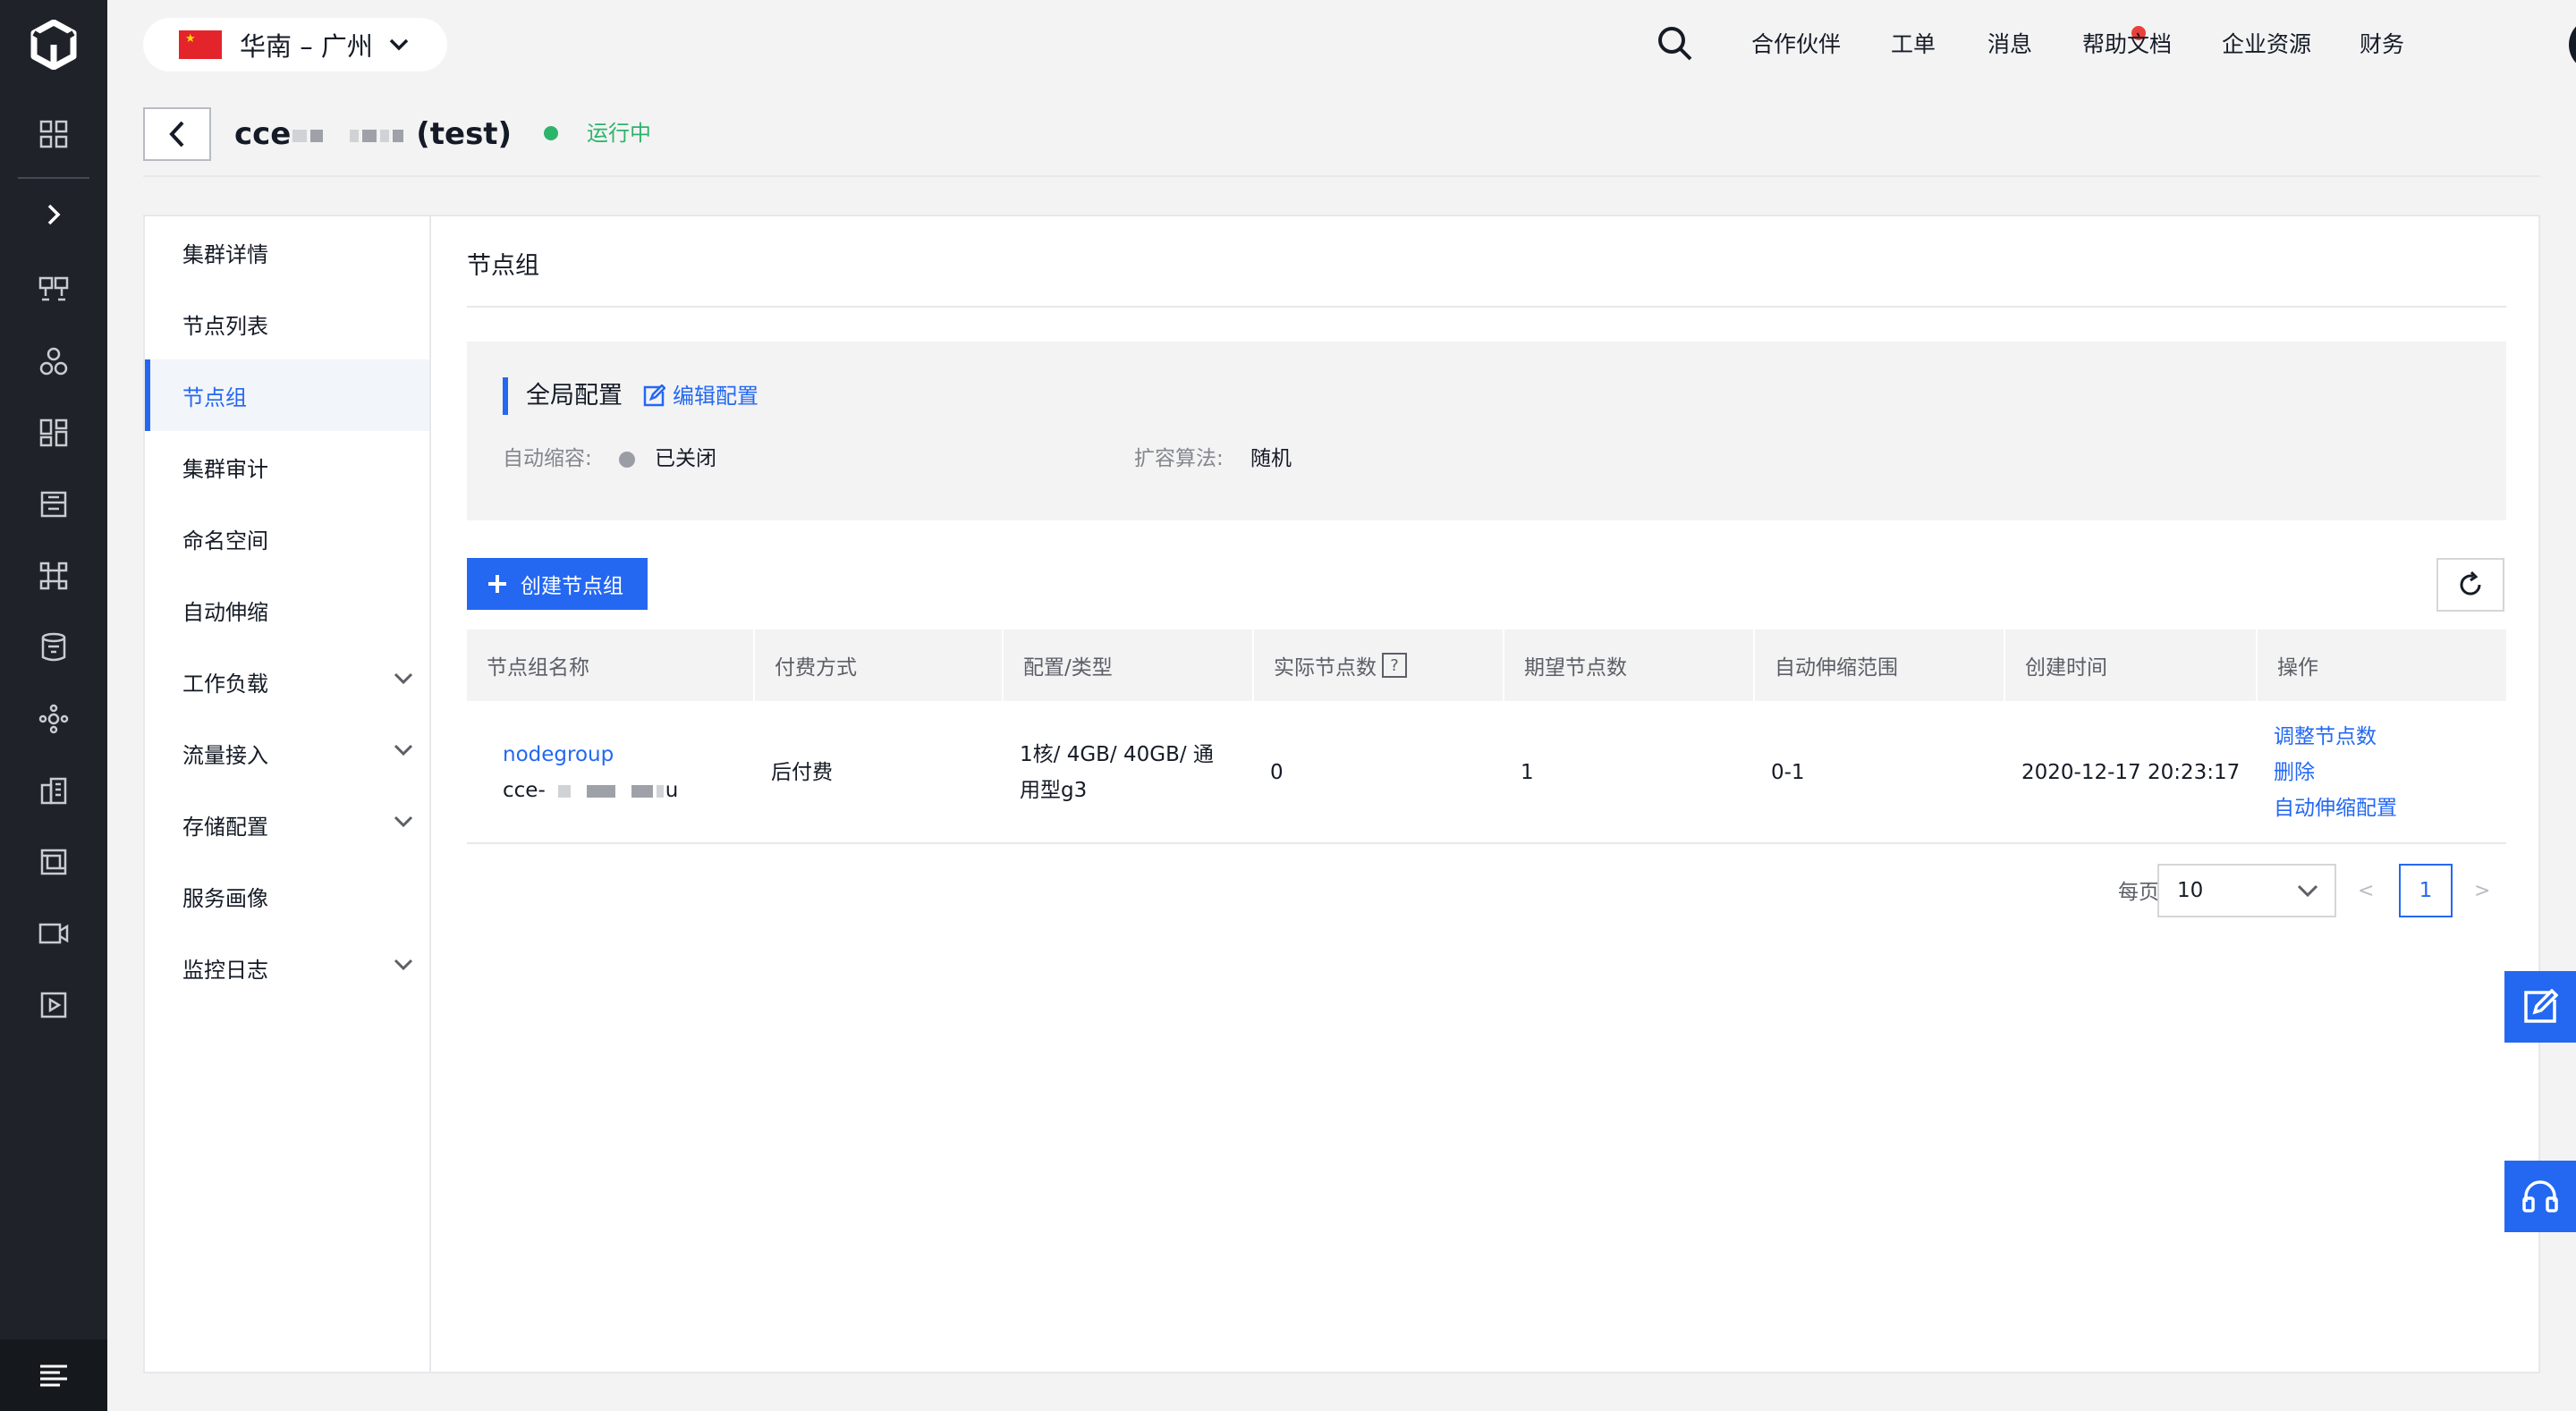  Describe the element at coordinates (2325, 737) in the screenshot. I see `adjust-node-count-link: 调整节点数` at that location.